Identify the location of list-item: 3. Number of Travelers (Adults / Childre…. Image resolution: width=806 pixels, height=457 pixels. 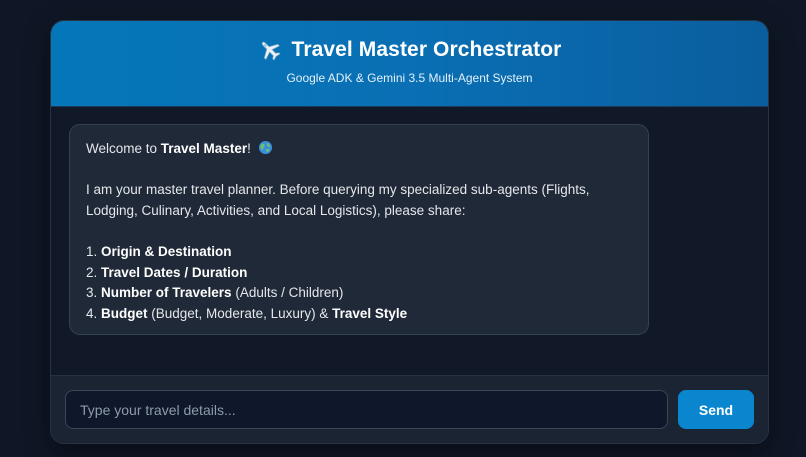
(359, 293).